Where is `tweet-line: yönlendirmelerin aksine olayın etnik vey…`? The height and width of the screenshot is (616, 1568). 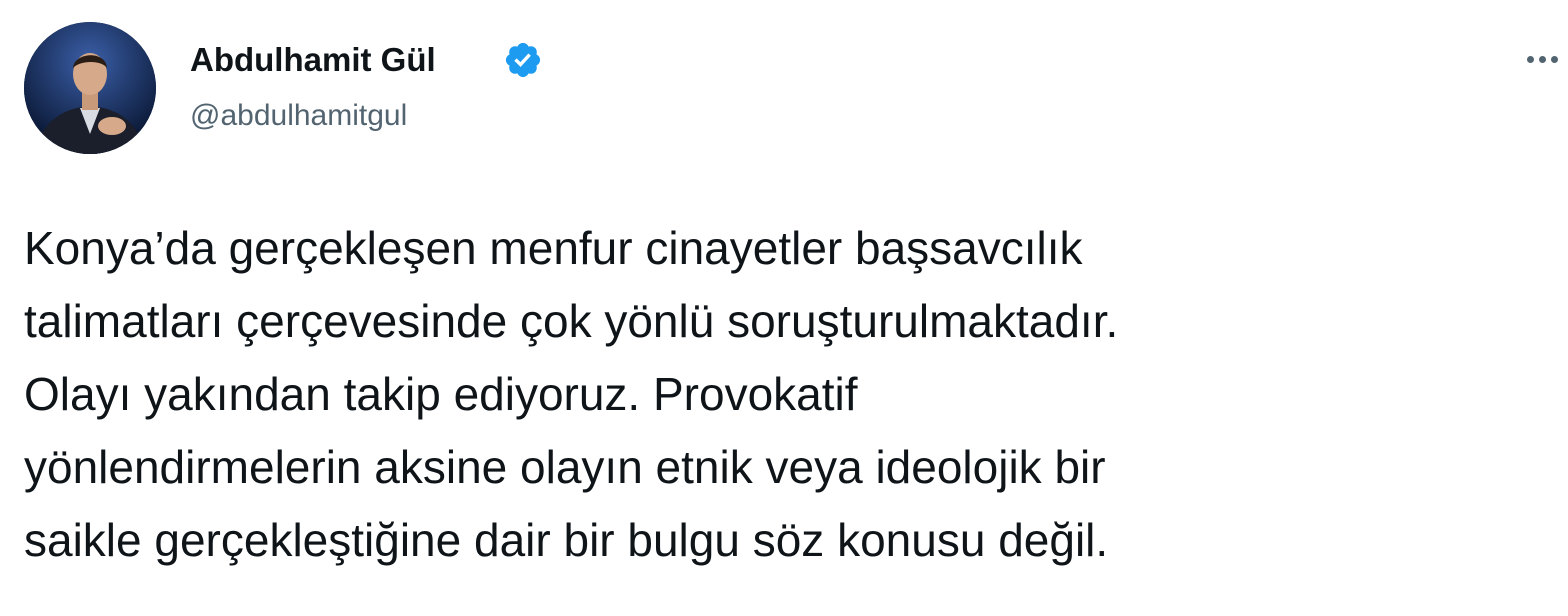 tweet-line: yönlendirmelerin aksine olayın etnik vey… is located at coordinates (565, 467).